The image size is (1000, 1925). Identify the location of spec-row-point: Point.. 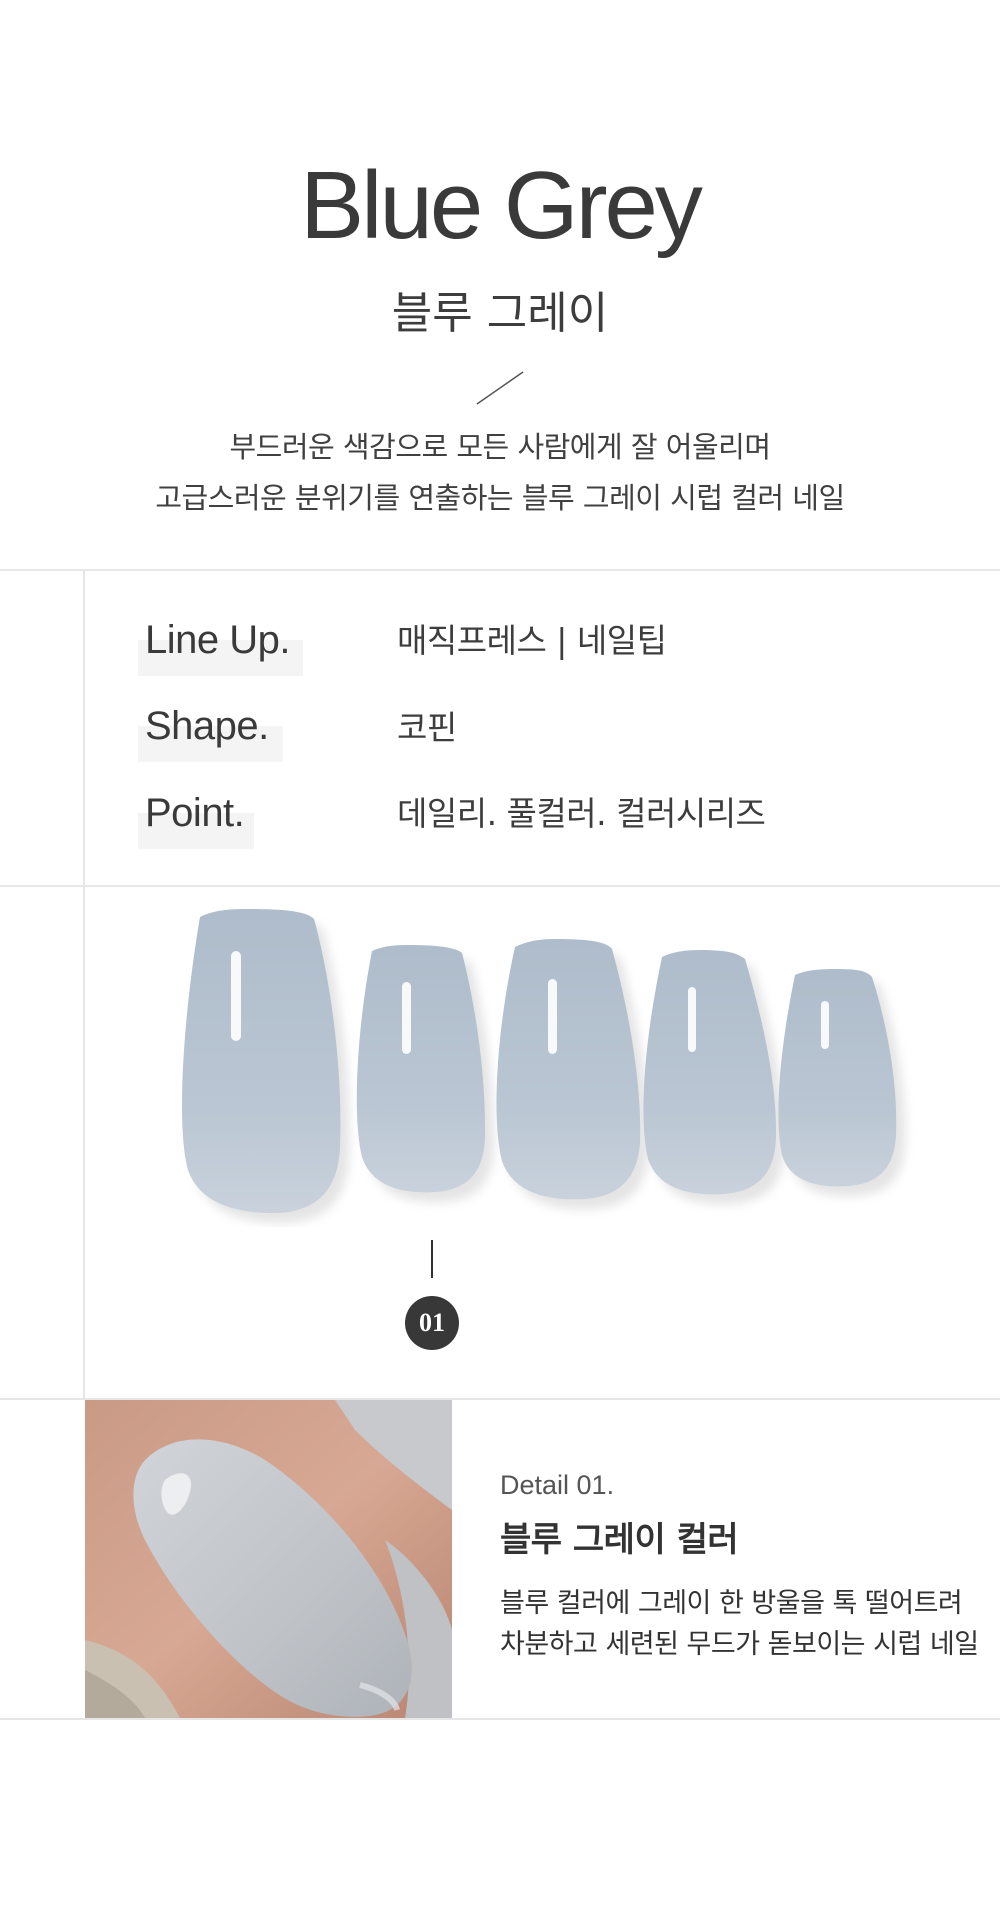
(196, 820).